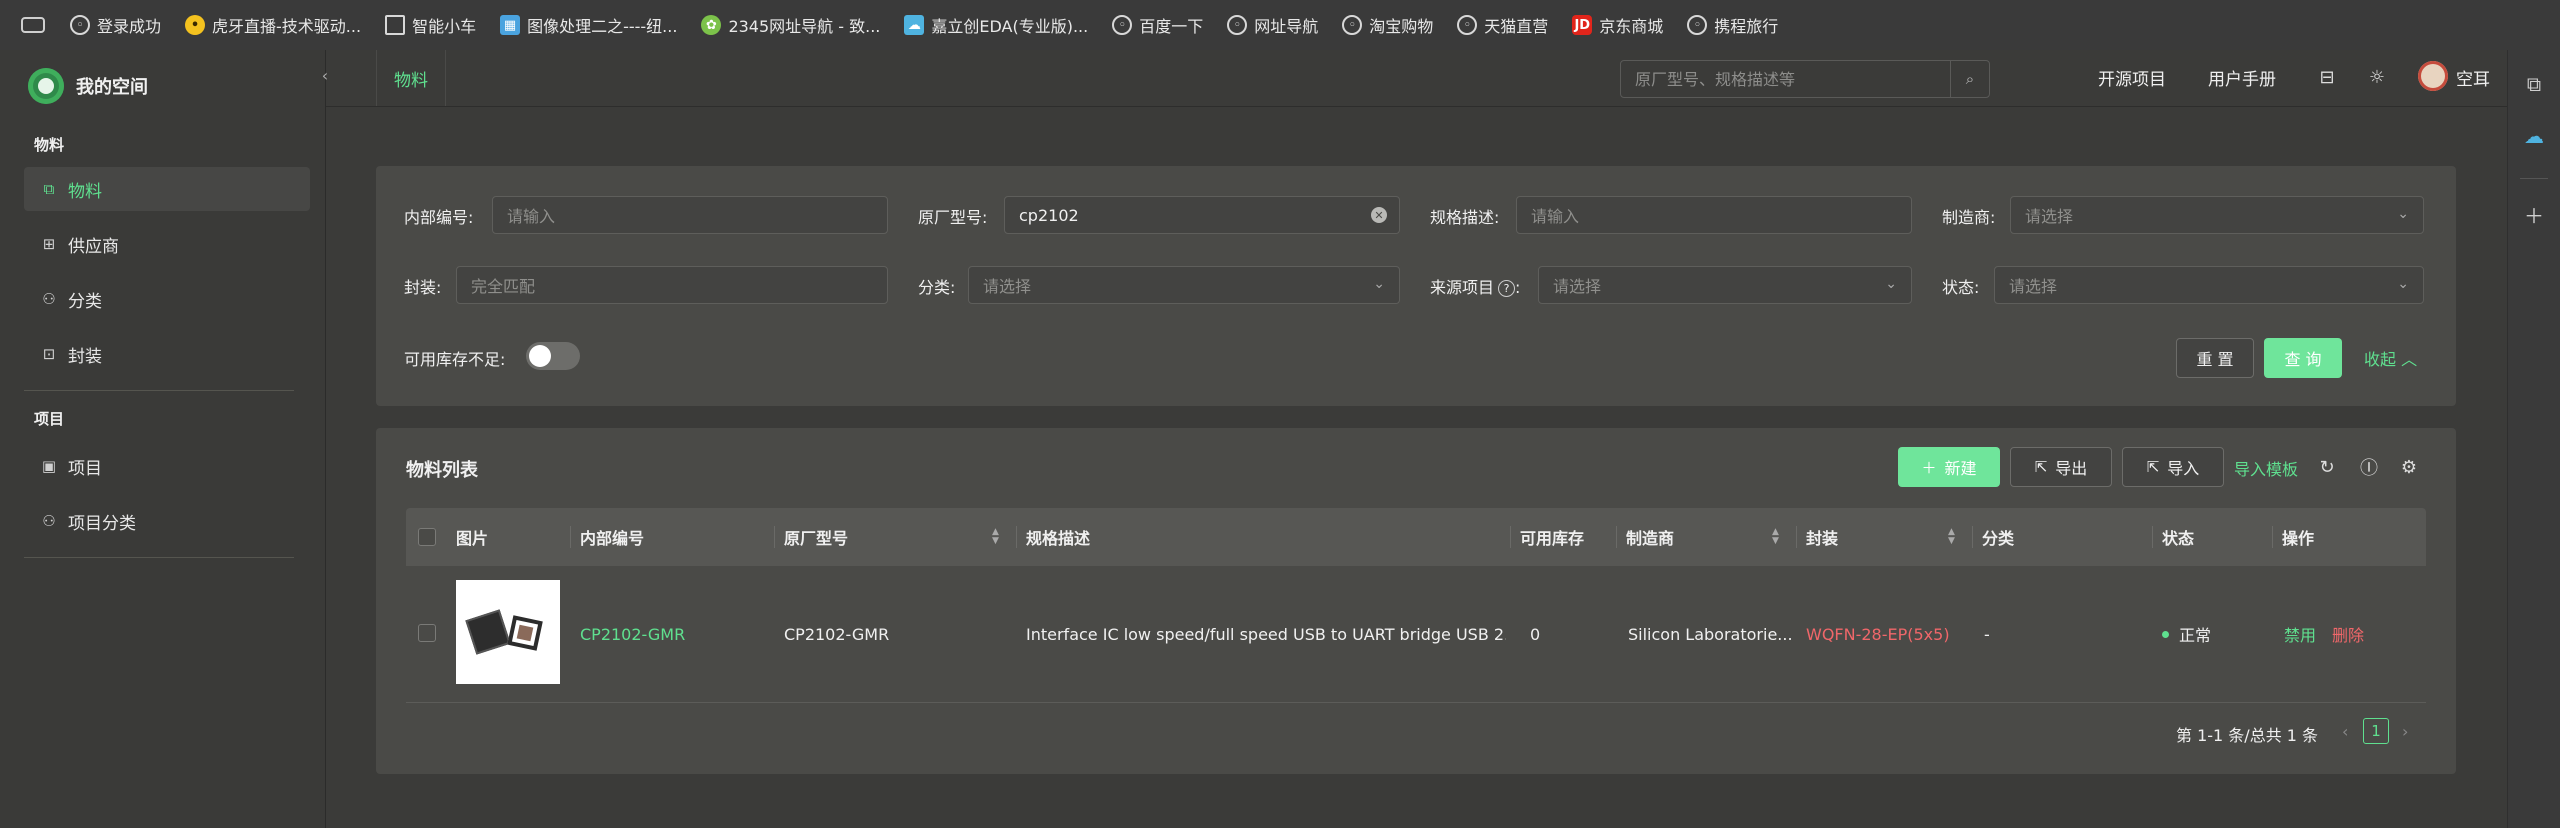 Image resolution: width=2560 pixels, height=828 pixels. Describe the element at coordinates (1969, 79) in the screenshot. I see `search-icon: ⌕` at that location.